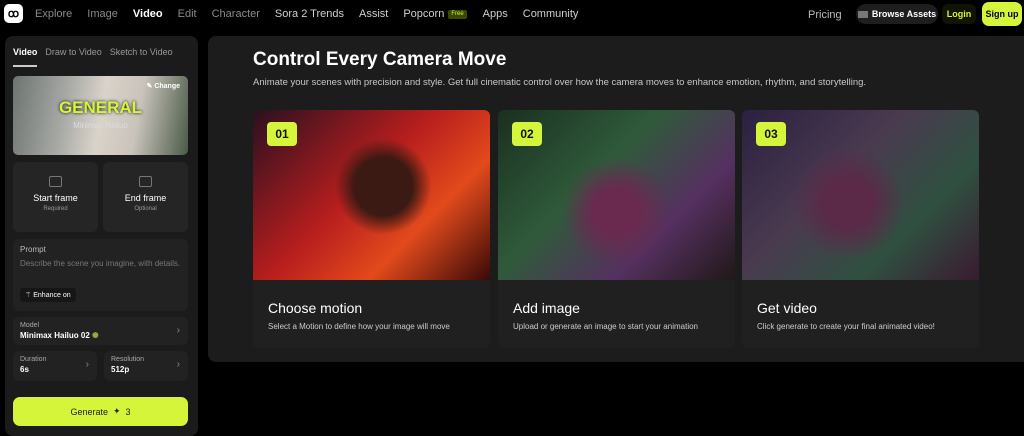 The width and height of the screenshot is (1024, 436). Describe the element at coordinates (787, 308) in the screenshot. I see `step-title: Get video` at that location.